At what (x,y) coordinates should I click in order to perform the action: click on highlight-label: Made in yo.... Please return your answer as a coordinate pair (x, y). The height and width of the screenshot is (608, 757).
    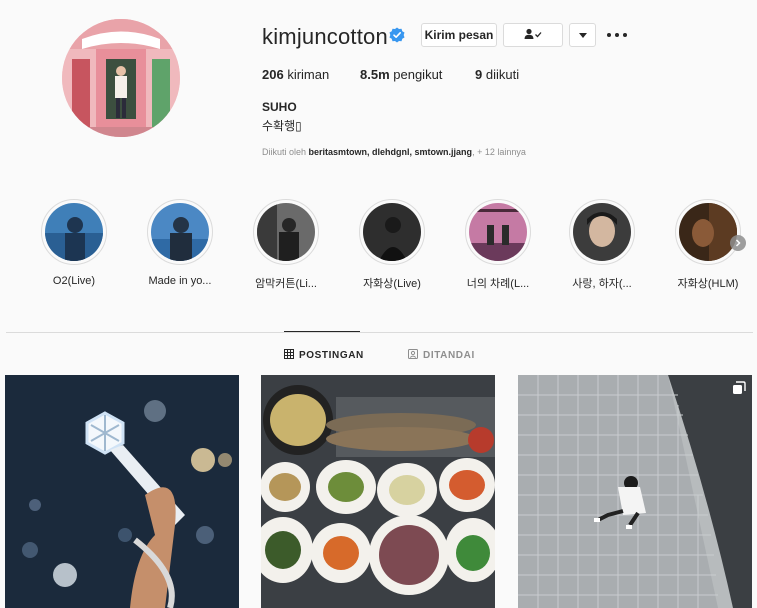
    Looking at the image, I should click on (180, 281).